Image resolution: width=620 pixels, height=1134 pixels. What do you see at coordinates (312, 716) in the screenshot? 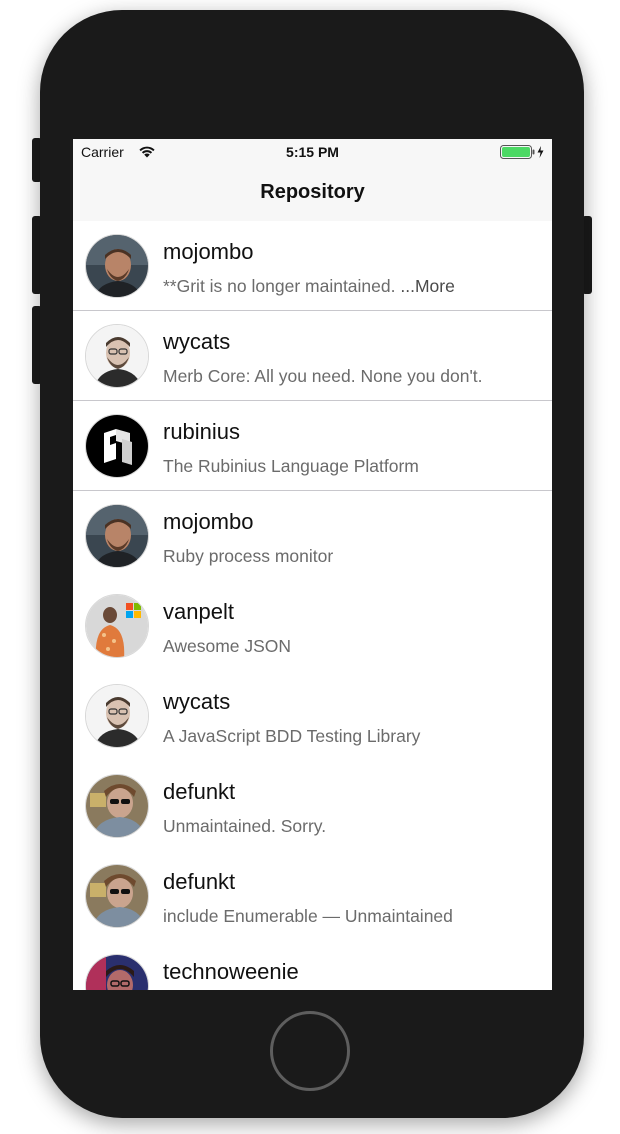
I see `list-item: wycats A JavaScript BDD Testing Library` at bounding box center [312, 716].